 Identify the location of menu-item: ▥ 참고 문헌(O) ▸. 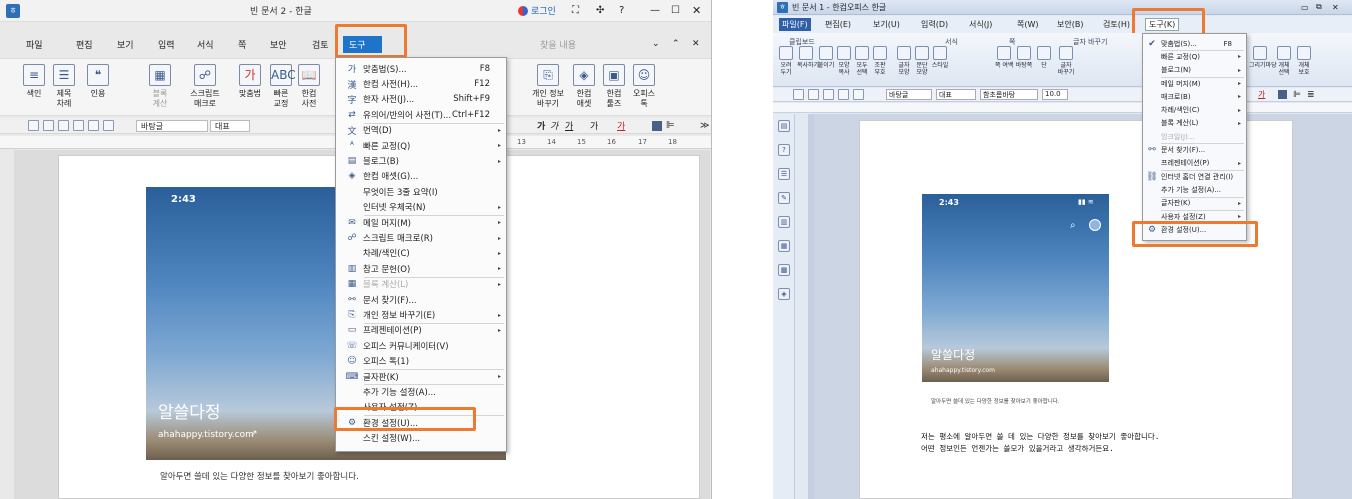
(421, 268).